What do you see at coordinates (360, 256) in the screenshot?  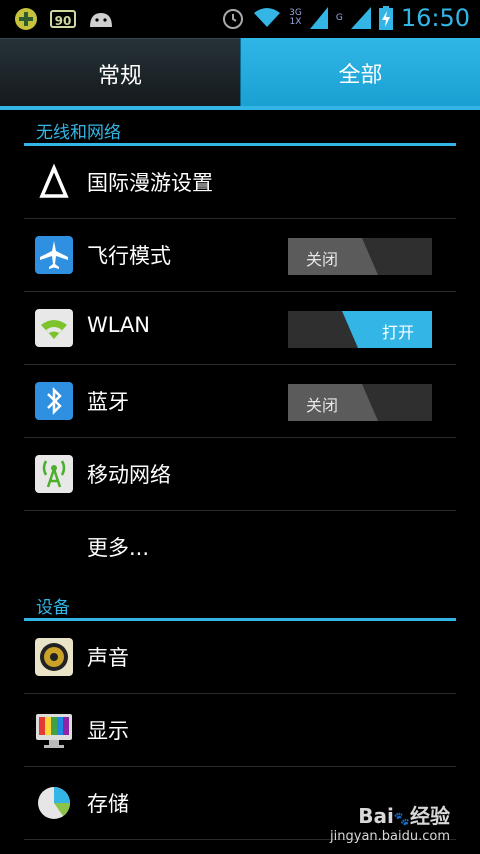 I see `airplane-mode-toggle: 关闭` at bounding box center [360, 256].